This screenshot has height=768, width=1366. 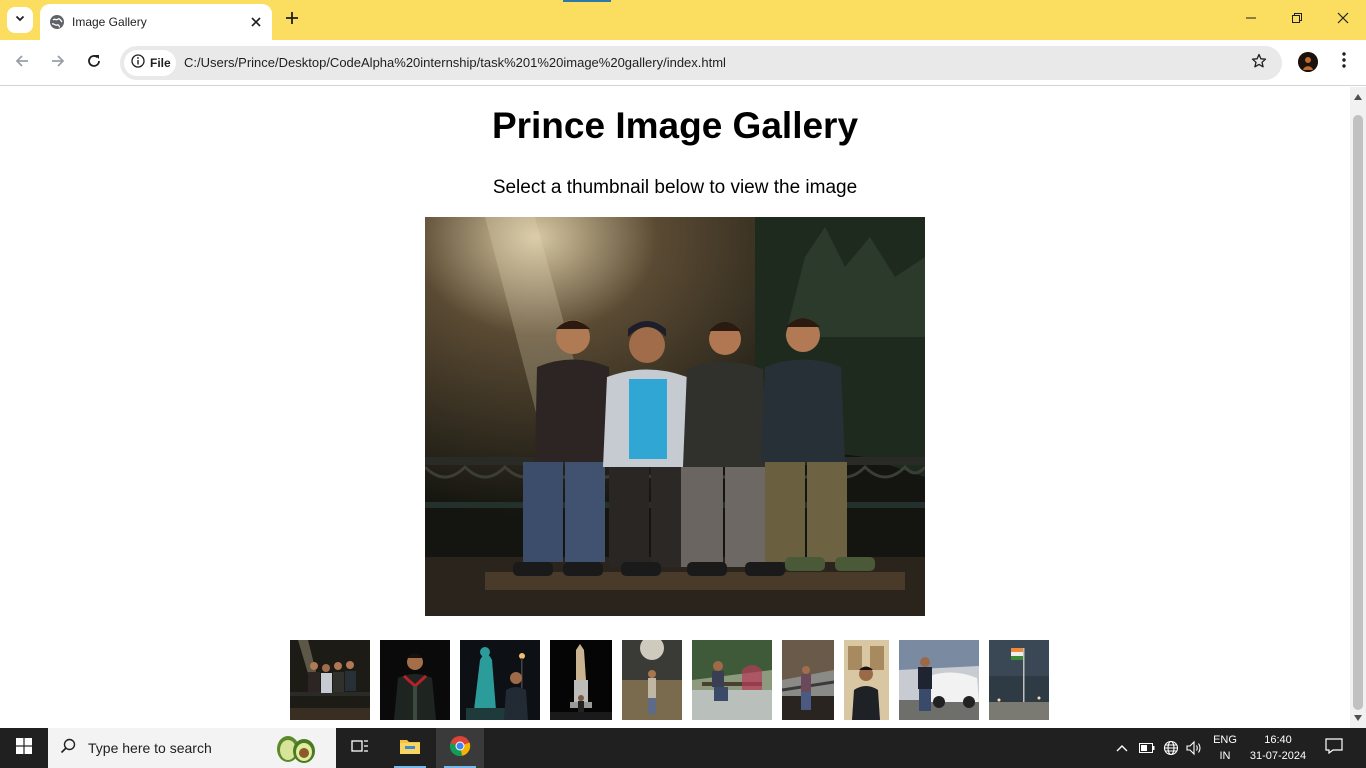 What do you see at coordinates (1225, 756) in the screenshot?
I see `region-code: IN` at bounding box center [1225, 756].